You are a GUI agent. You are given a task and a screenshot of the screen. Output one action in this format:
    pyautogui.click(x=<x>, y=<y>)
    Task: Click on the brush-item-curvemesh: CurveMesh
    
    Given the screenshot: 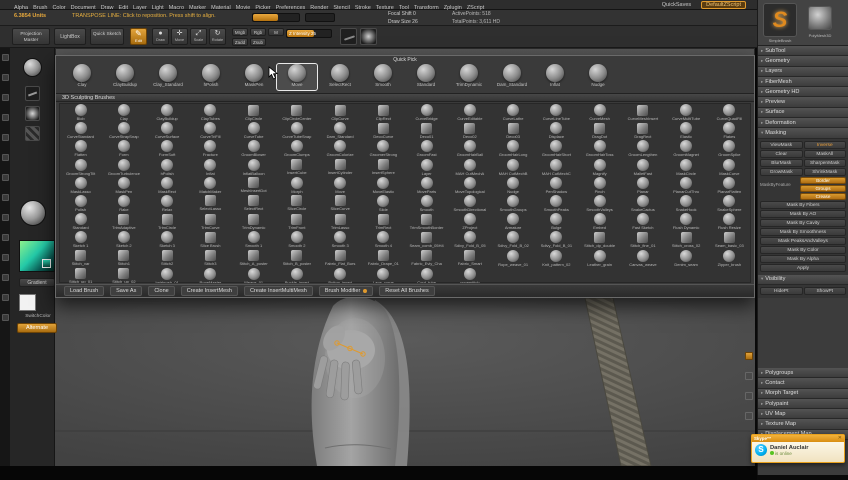 What is the action you would take?
    pyautogui.click(x=599, y=112)
    